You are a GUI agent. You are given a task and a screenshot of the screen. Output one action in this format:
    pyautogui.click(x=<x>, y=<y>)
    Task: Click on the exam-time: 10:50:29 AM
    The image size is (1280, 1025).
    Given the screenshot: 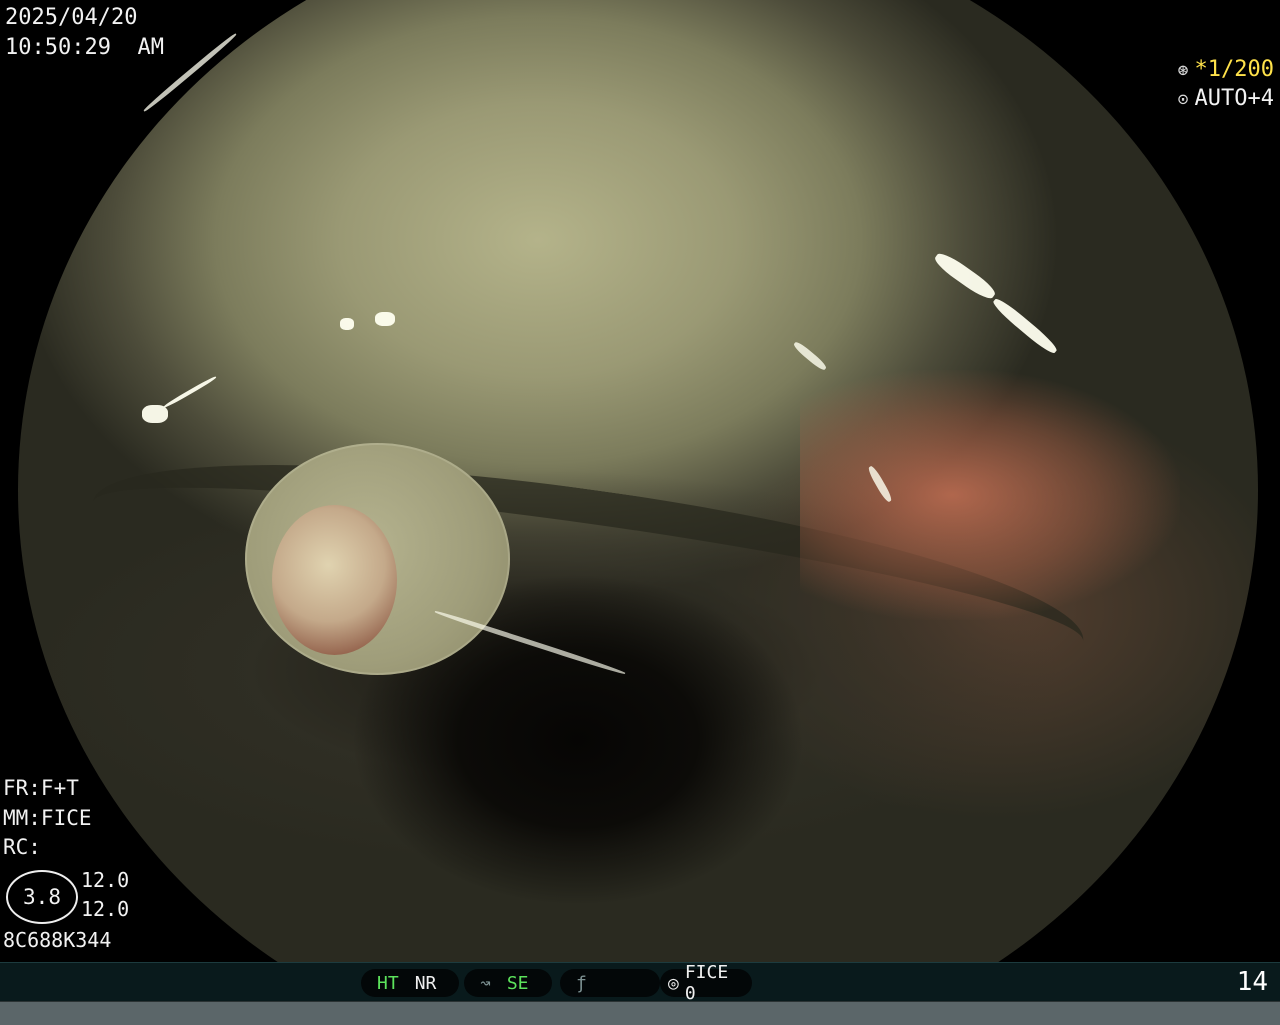 What is the action you would take?
    pyautogui.click(x=84, y=47)
    